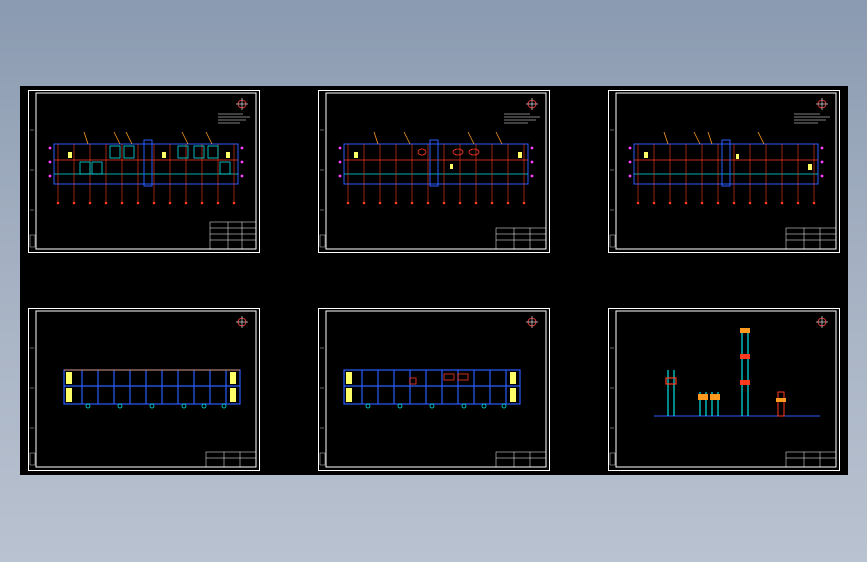 The width and height of the screenshot is (867, 562). I want to click on equipment-ovals, so click(448, 152).